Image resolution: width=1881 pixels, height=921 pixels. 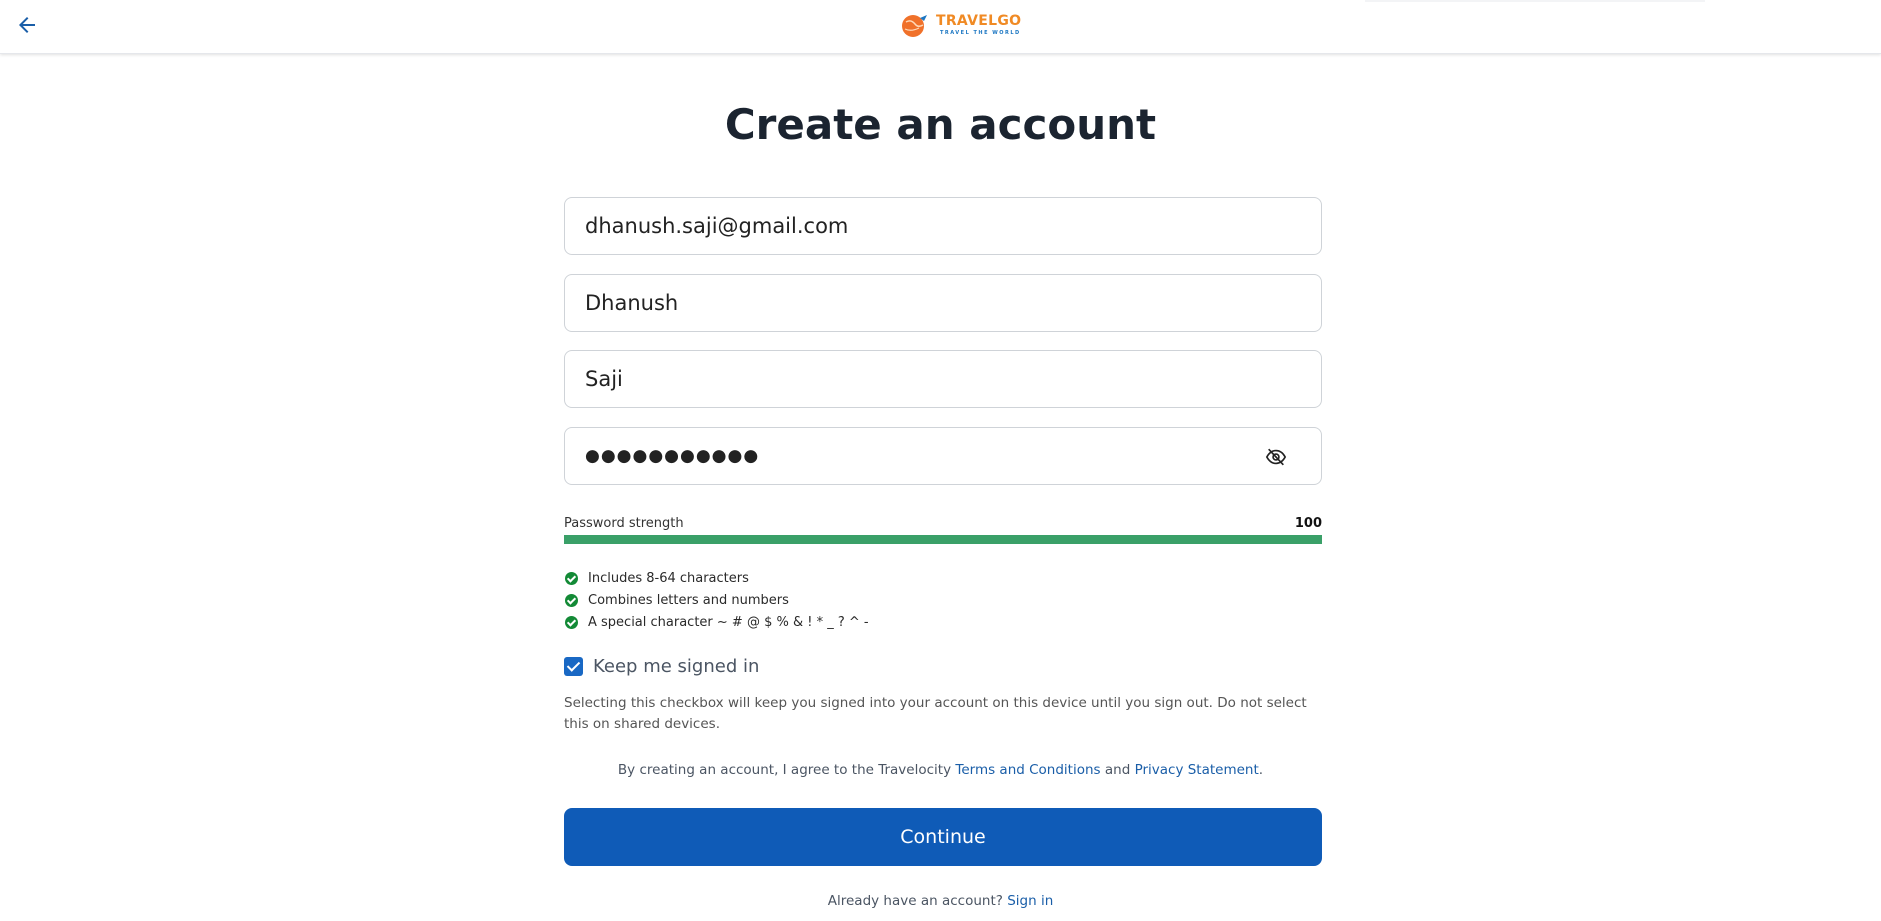 What do you see at coordinates (980, 33) in the screenshot?
I see `logo-tagline: TRAVEL THE WORLD` at bounding box center [980, 33].